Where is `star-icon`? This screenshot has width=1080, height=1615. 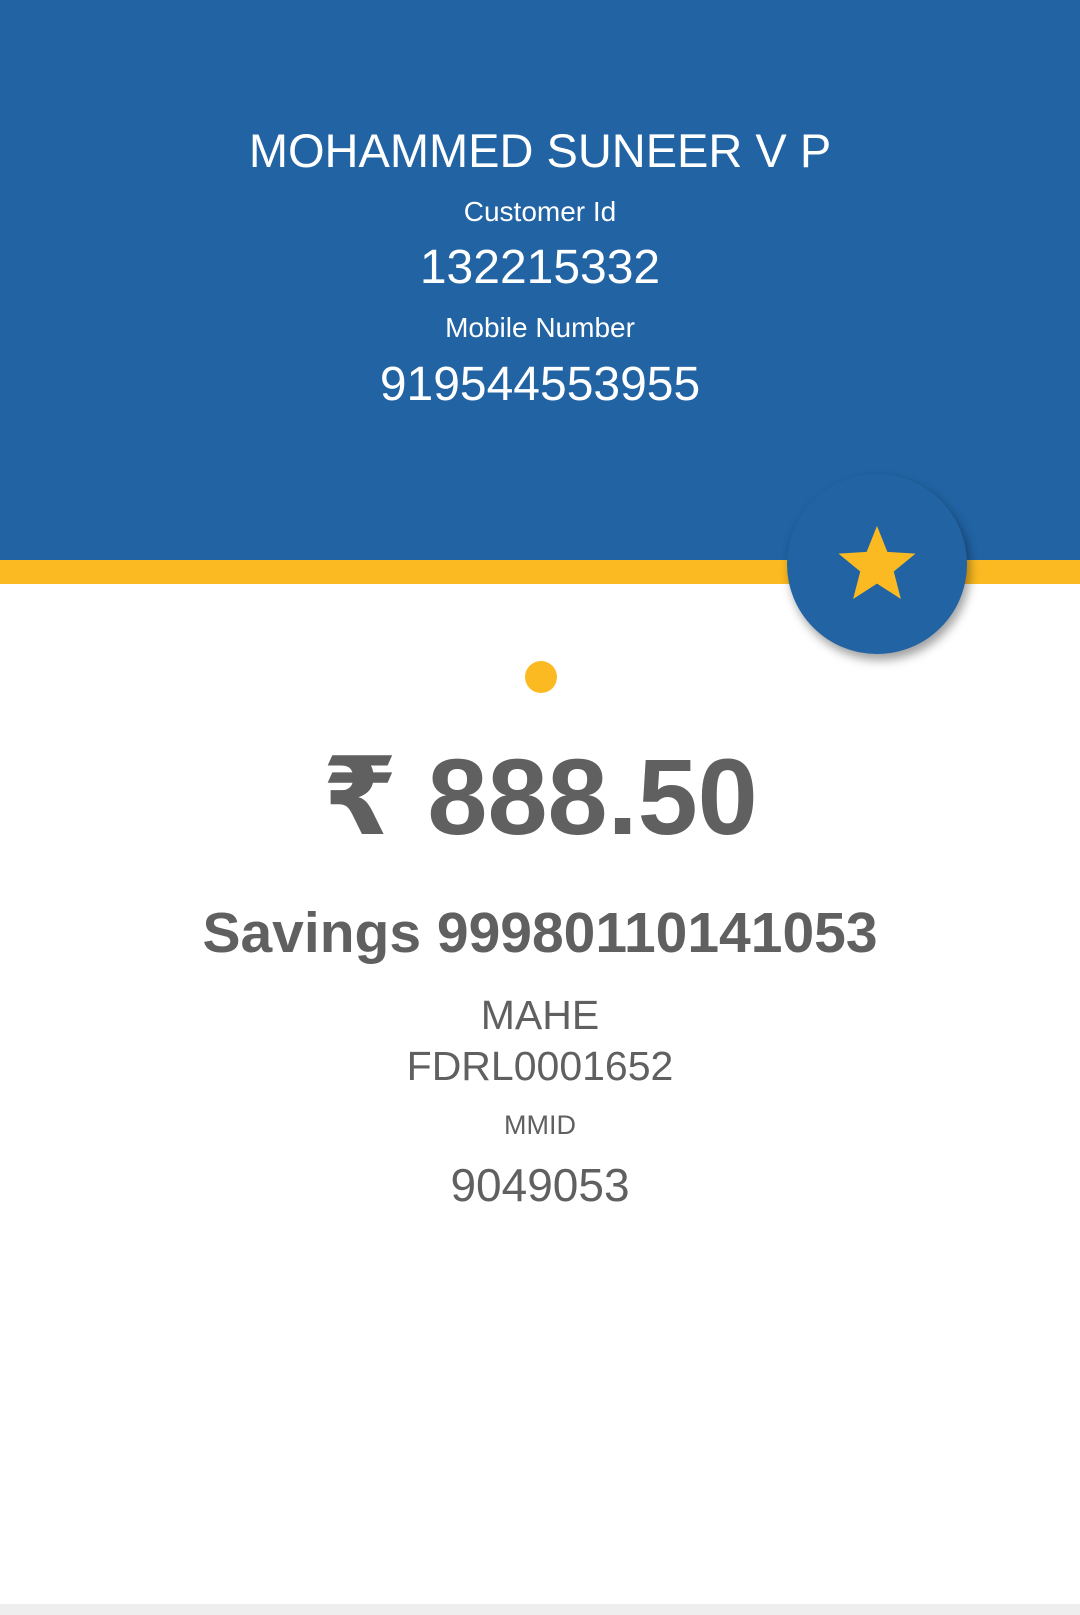
star-icon is located at coordinates (877, 562).